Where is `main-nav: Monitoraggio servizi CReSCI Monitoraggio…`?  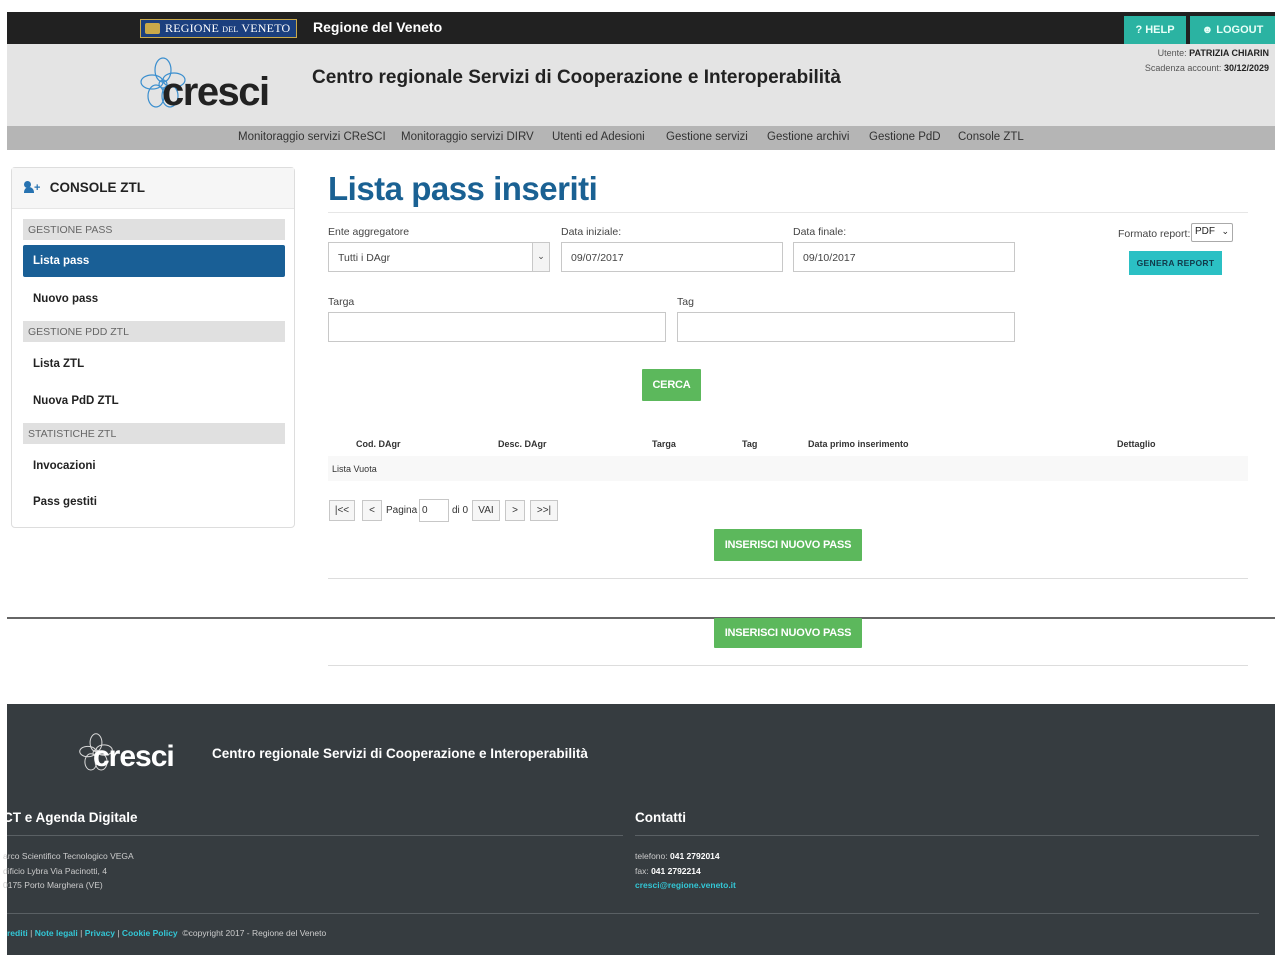
main-nav: Monitoraggio servizi CReSCI Monitoraggio… is located at coordinates (641, 138).